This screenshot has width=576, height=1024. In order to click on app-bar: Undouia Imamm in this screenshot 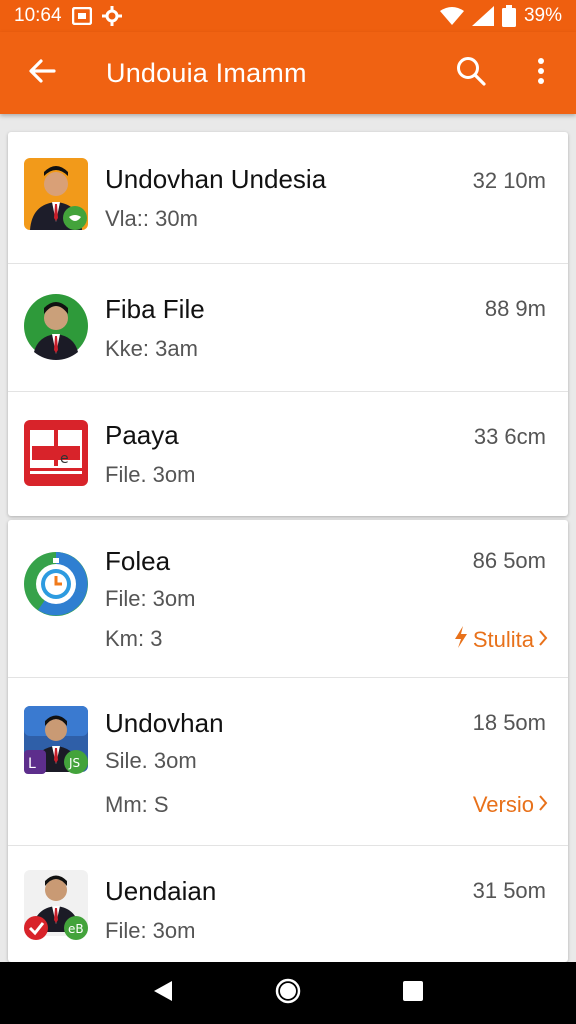, I will do `click(288, 73)`.